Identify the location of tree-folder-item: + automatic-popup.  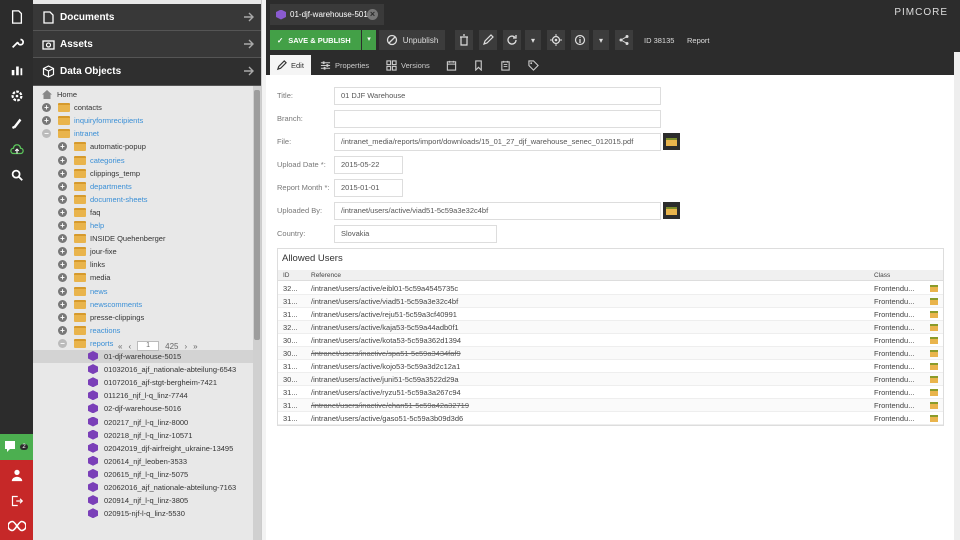
(143, 146).